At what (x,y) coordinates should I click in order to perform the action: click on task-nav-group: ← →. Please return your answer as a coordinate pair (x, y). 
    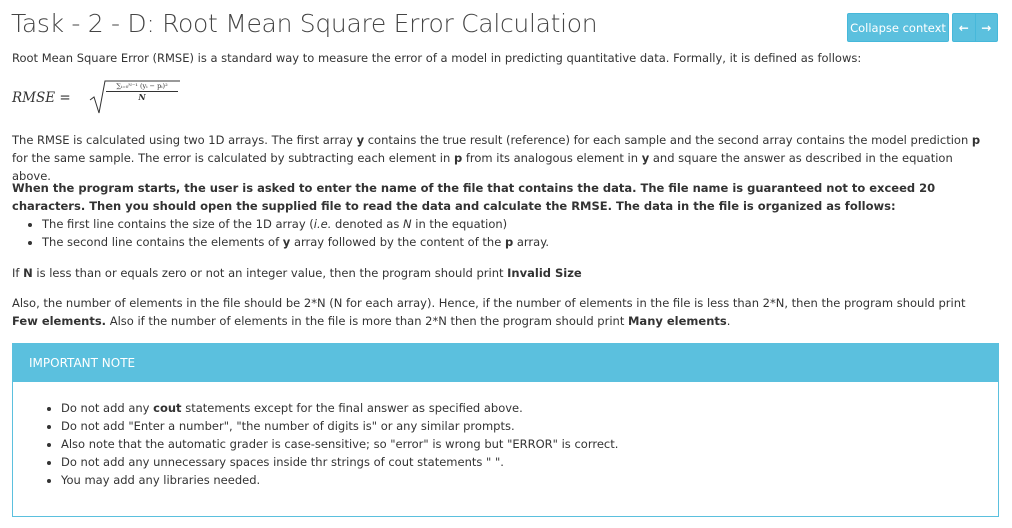
    Looking at the image, I should click on (975, 27).